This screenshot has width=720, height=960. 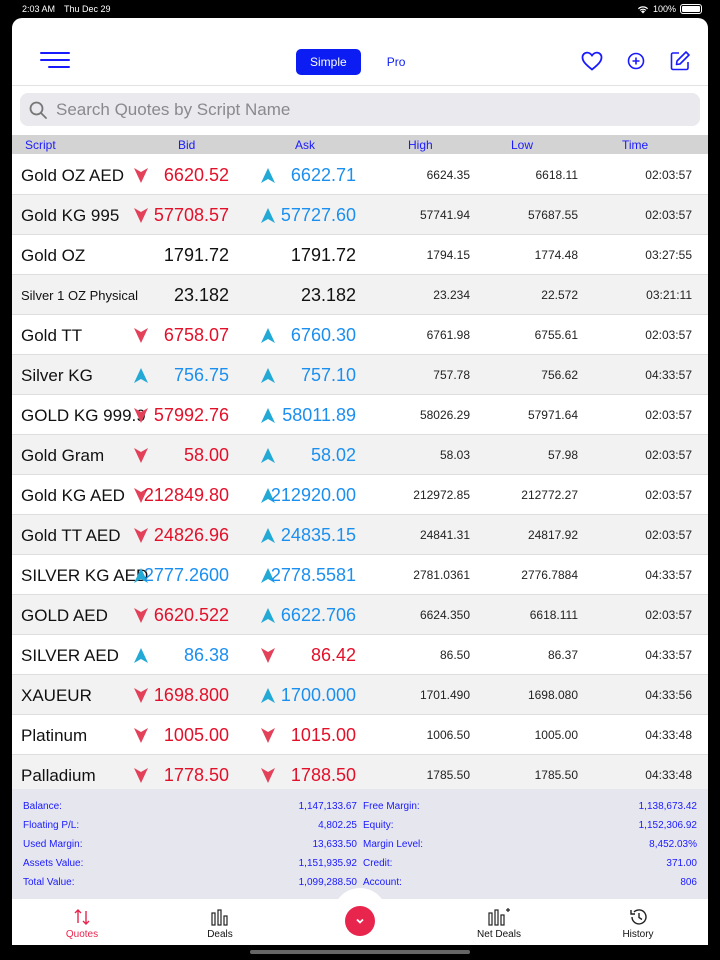 I want to click on tab-simple: Simple, so click(x=328, y=62).